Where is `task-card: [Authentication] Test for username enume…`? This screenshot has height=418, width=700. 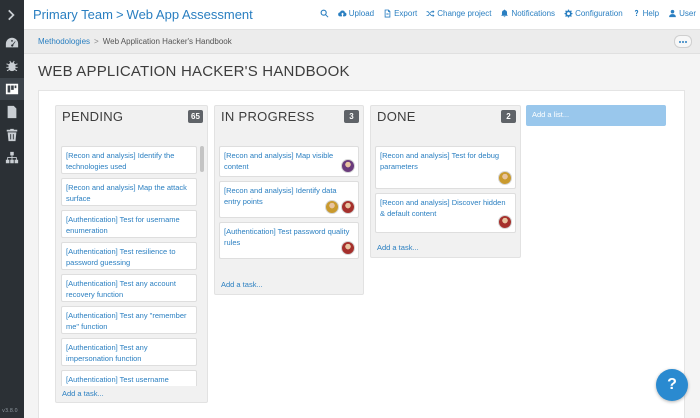
task-card: [Authentication] Test for username enume… is located at coordinates (129, 224).